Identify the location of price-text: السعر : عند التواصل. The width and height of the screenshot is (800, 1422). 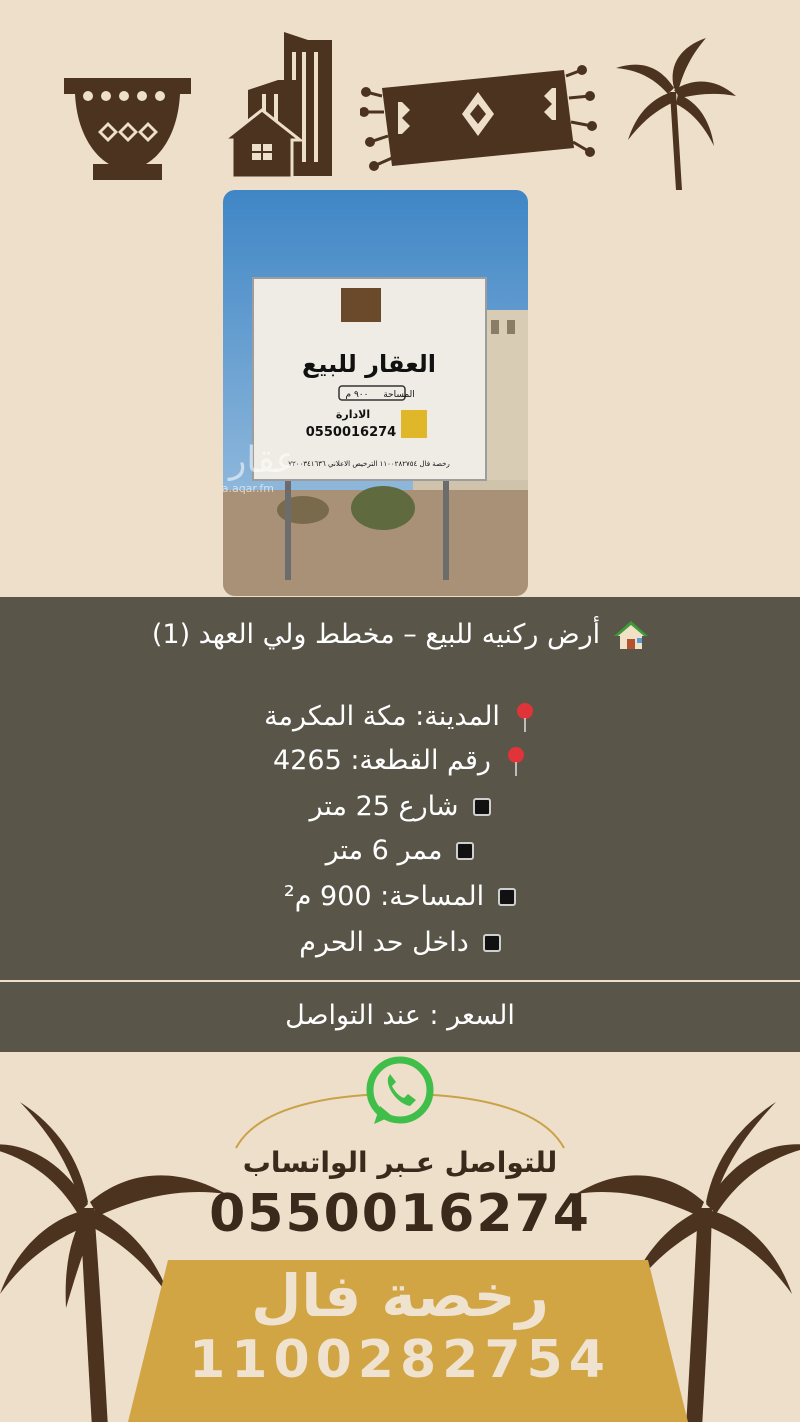
(400, 1015).